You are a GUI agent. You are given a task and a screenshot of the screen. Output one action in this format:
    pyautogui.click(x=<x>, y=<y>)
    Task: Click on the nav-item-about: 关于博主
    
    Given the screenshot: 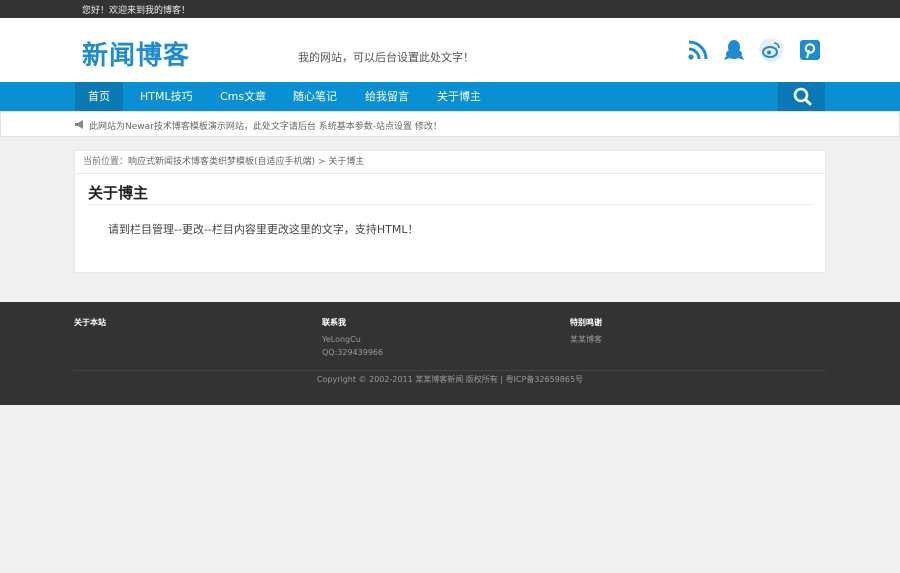 What is the action you would take?
    pyautogui.click(x=459, y=96)
    